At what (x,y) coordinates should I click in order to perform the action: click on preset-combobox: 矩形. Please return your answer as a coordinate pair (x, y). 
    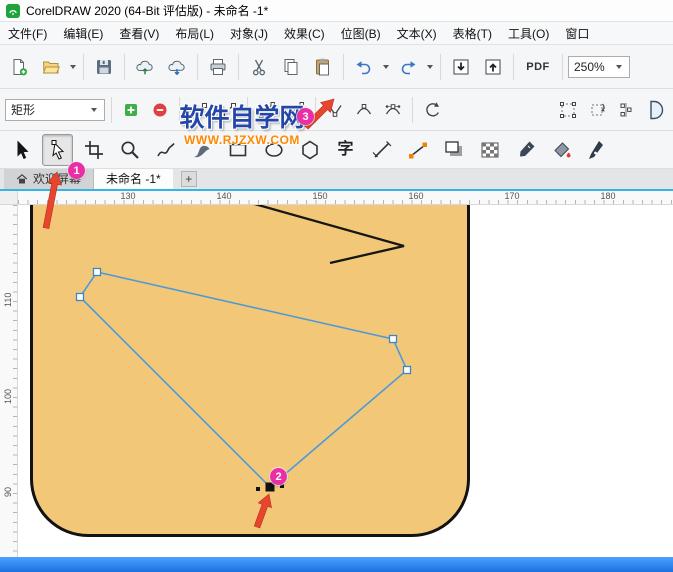
    Looking at the image, I should click on (55, 109).